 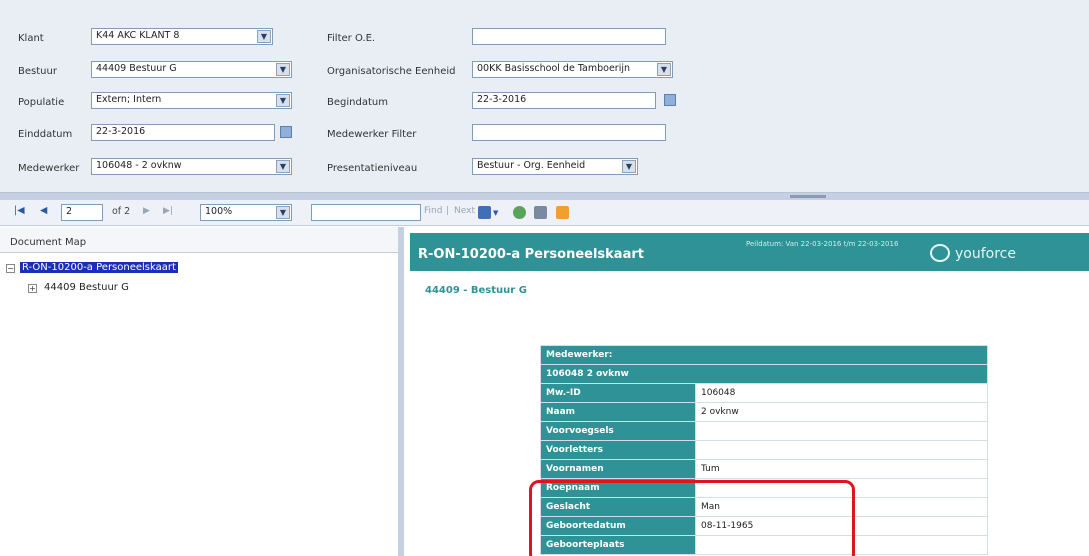 I want to click on field-label: Geboortedatum, so click(x=618, y=526).